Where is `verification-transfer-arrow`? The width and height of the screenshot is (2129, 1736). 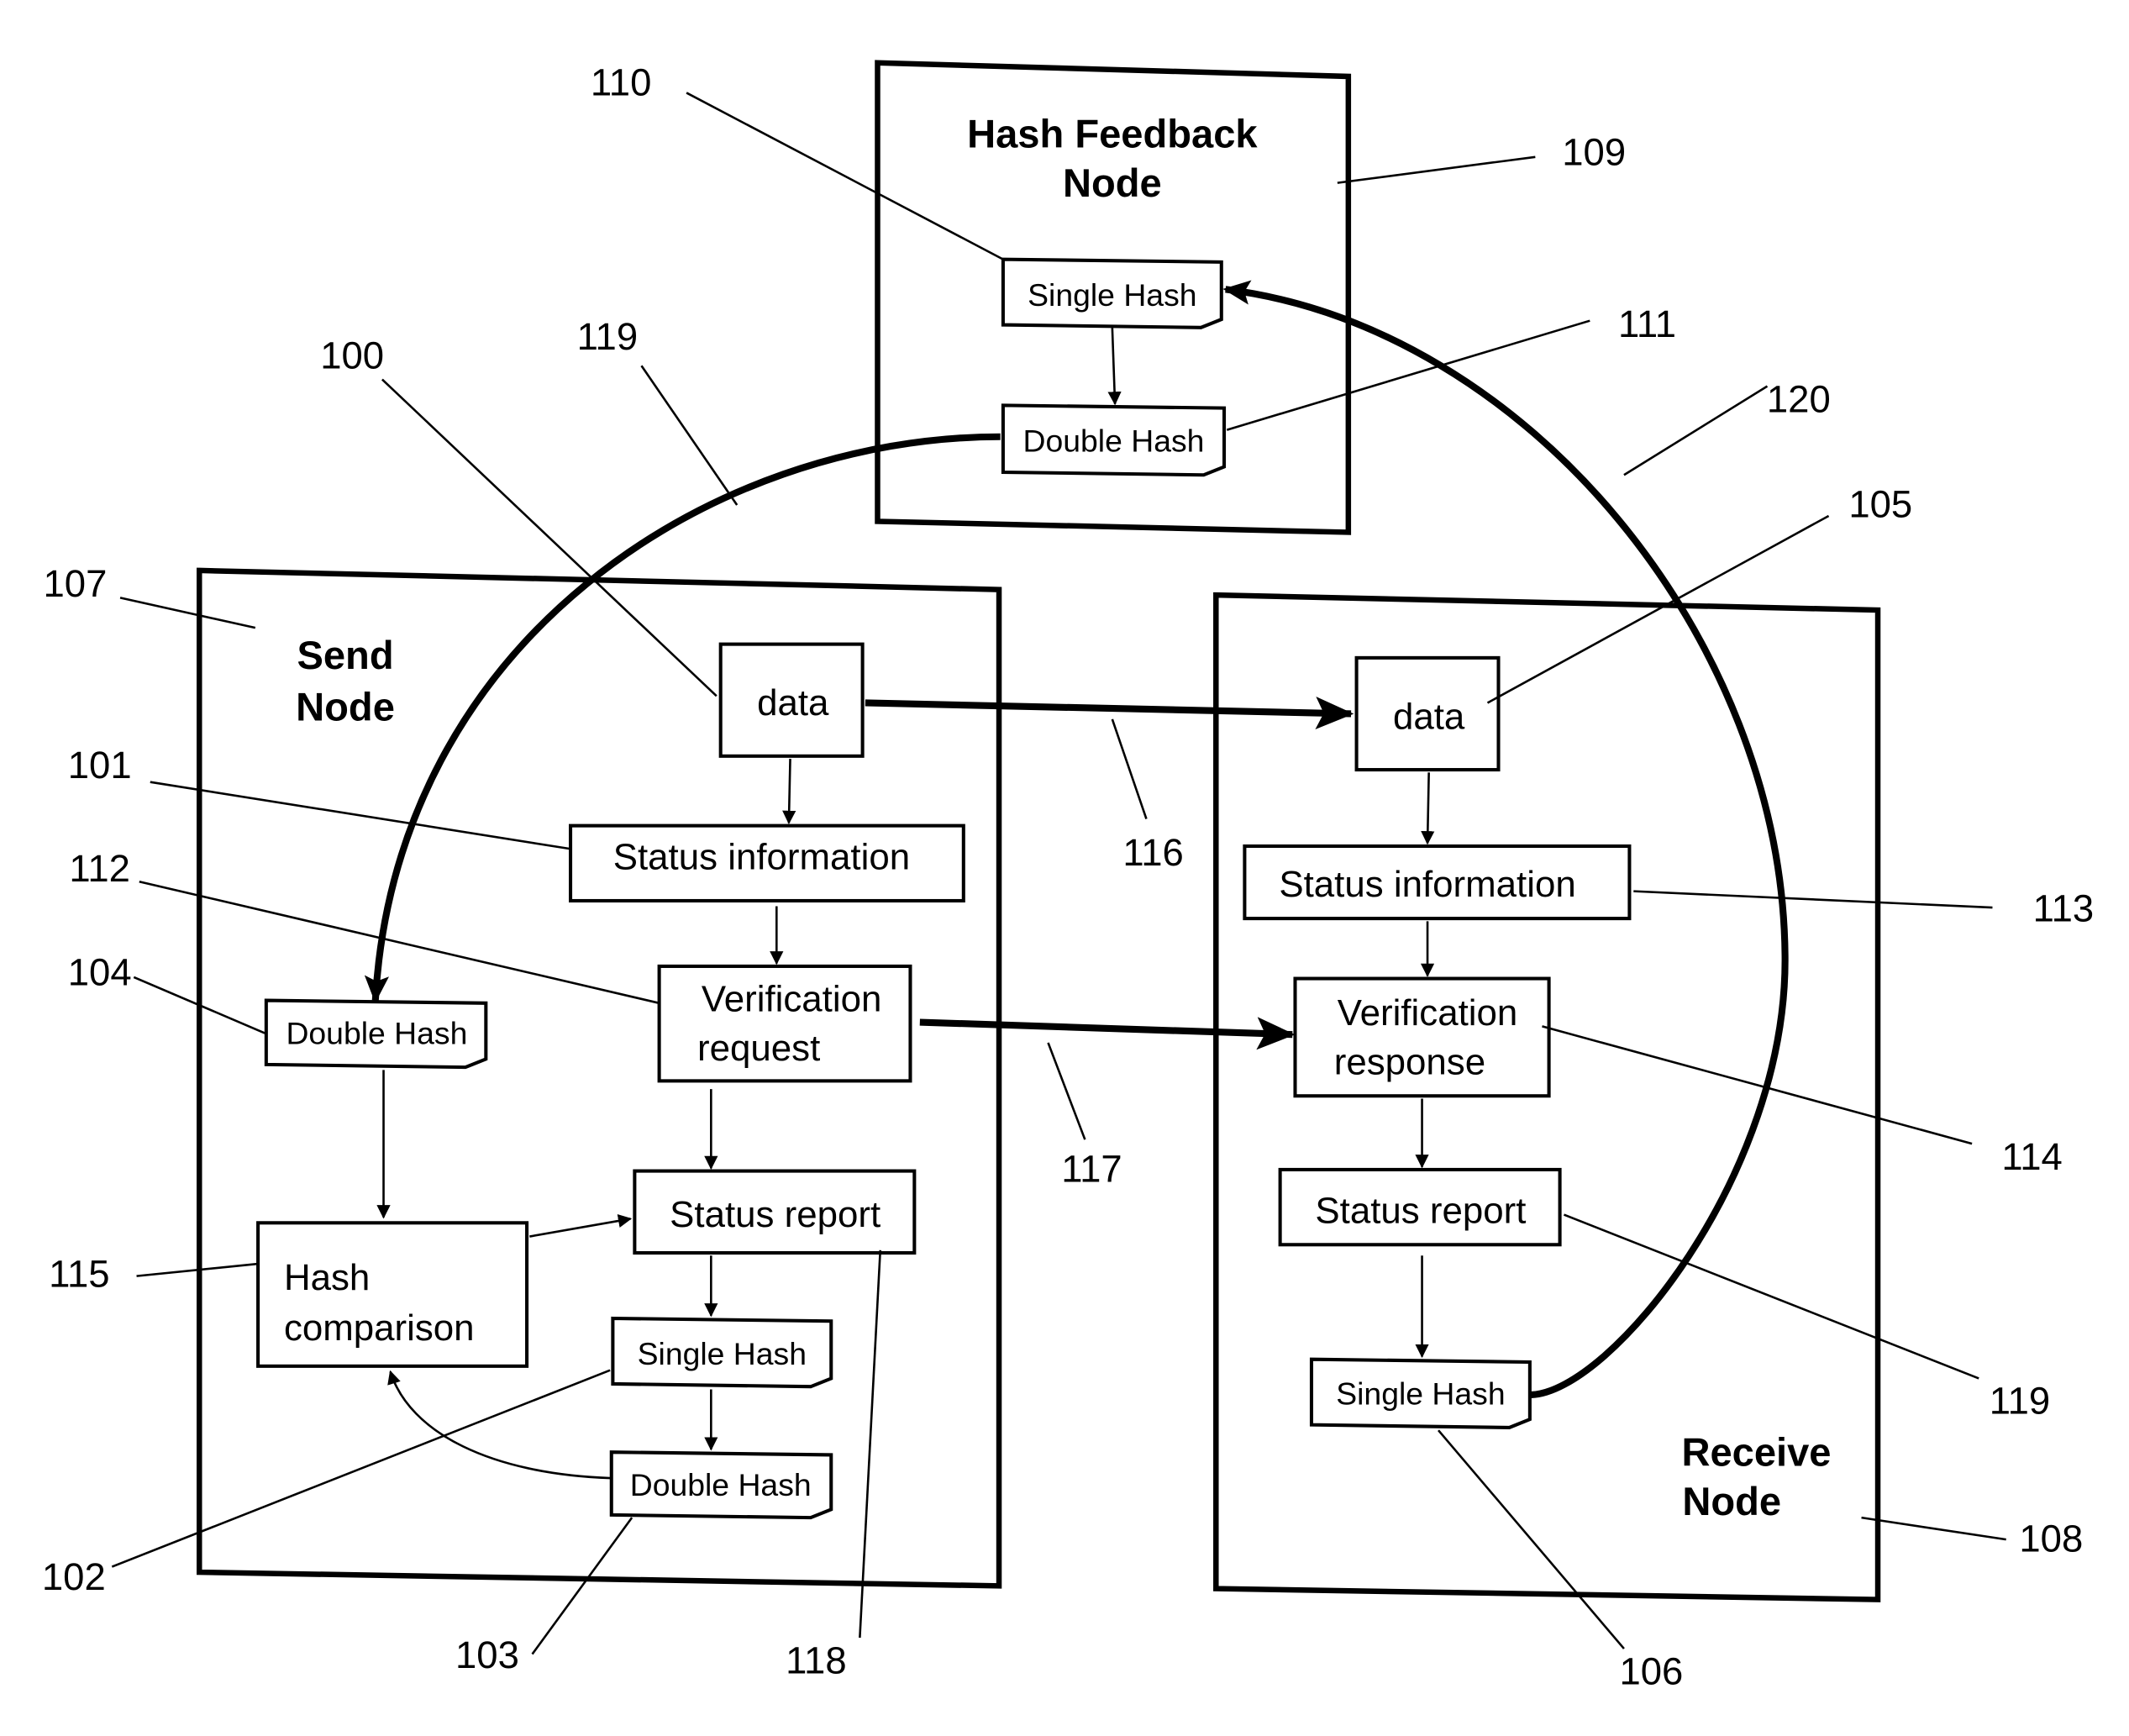 verification-transfer-arrow is located at coordinates (1107, 1033).